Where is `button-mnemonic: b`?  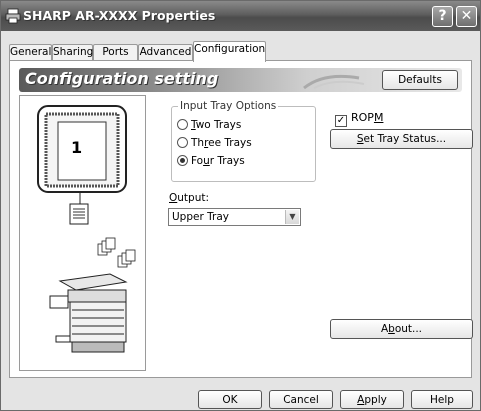 button-mnemonic: b is located at coordinates (391, 329).